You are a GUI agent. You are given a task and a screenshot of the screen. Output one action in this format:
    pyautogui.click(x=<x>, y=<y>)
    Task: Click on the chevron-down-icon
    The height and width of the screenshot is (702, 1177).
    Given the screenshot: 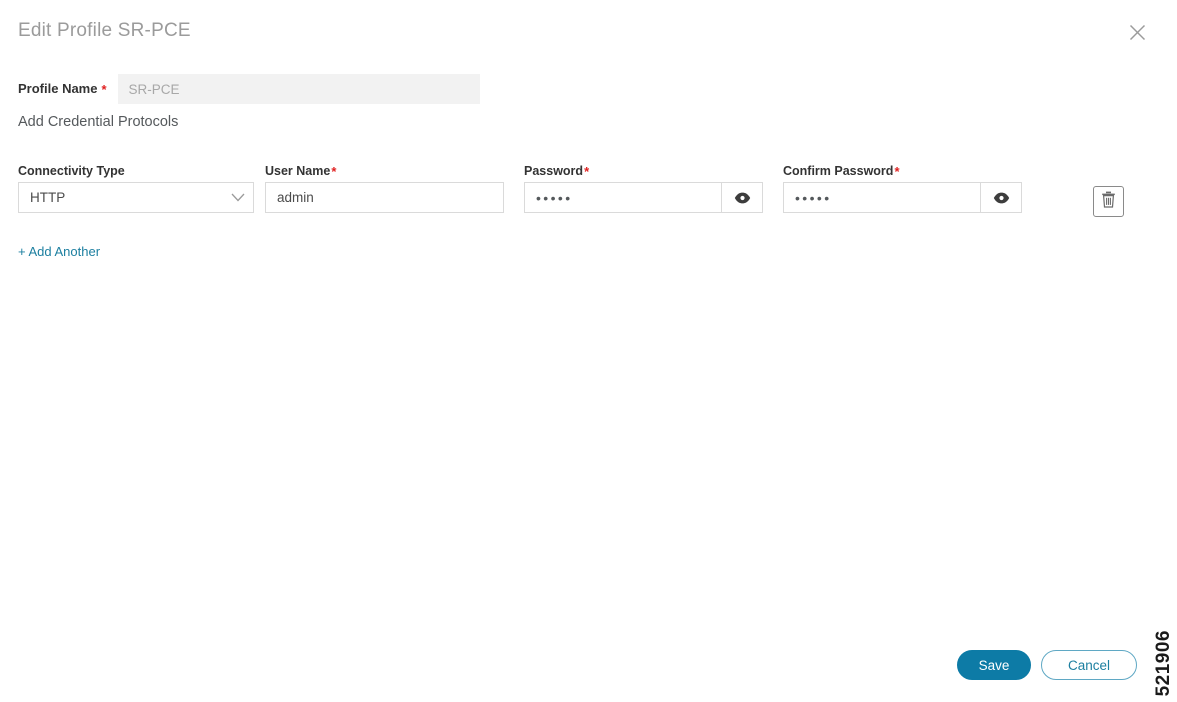 What is the action you would take?
    pyautogui.click(x=238, y=197)
    